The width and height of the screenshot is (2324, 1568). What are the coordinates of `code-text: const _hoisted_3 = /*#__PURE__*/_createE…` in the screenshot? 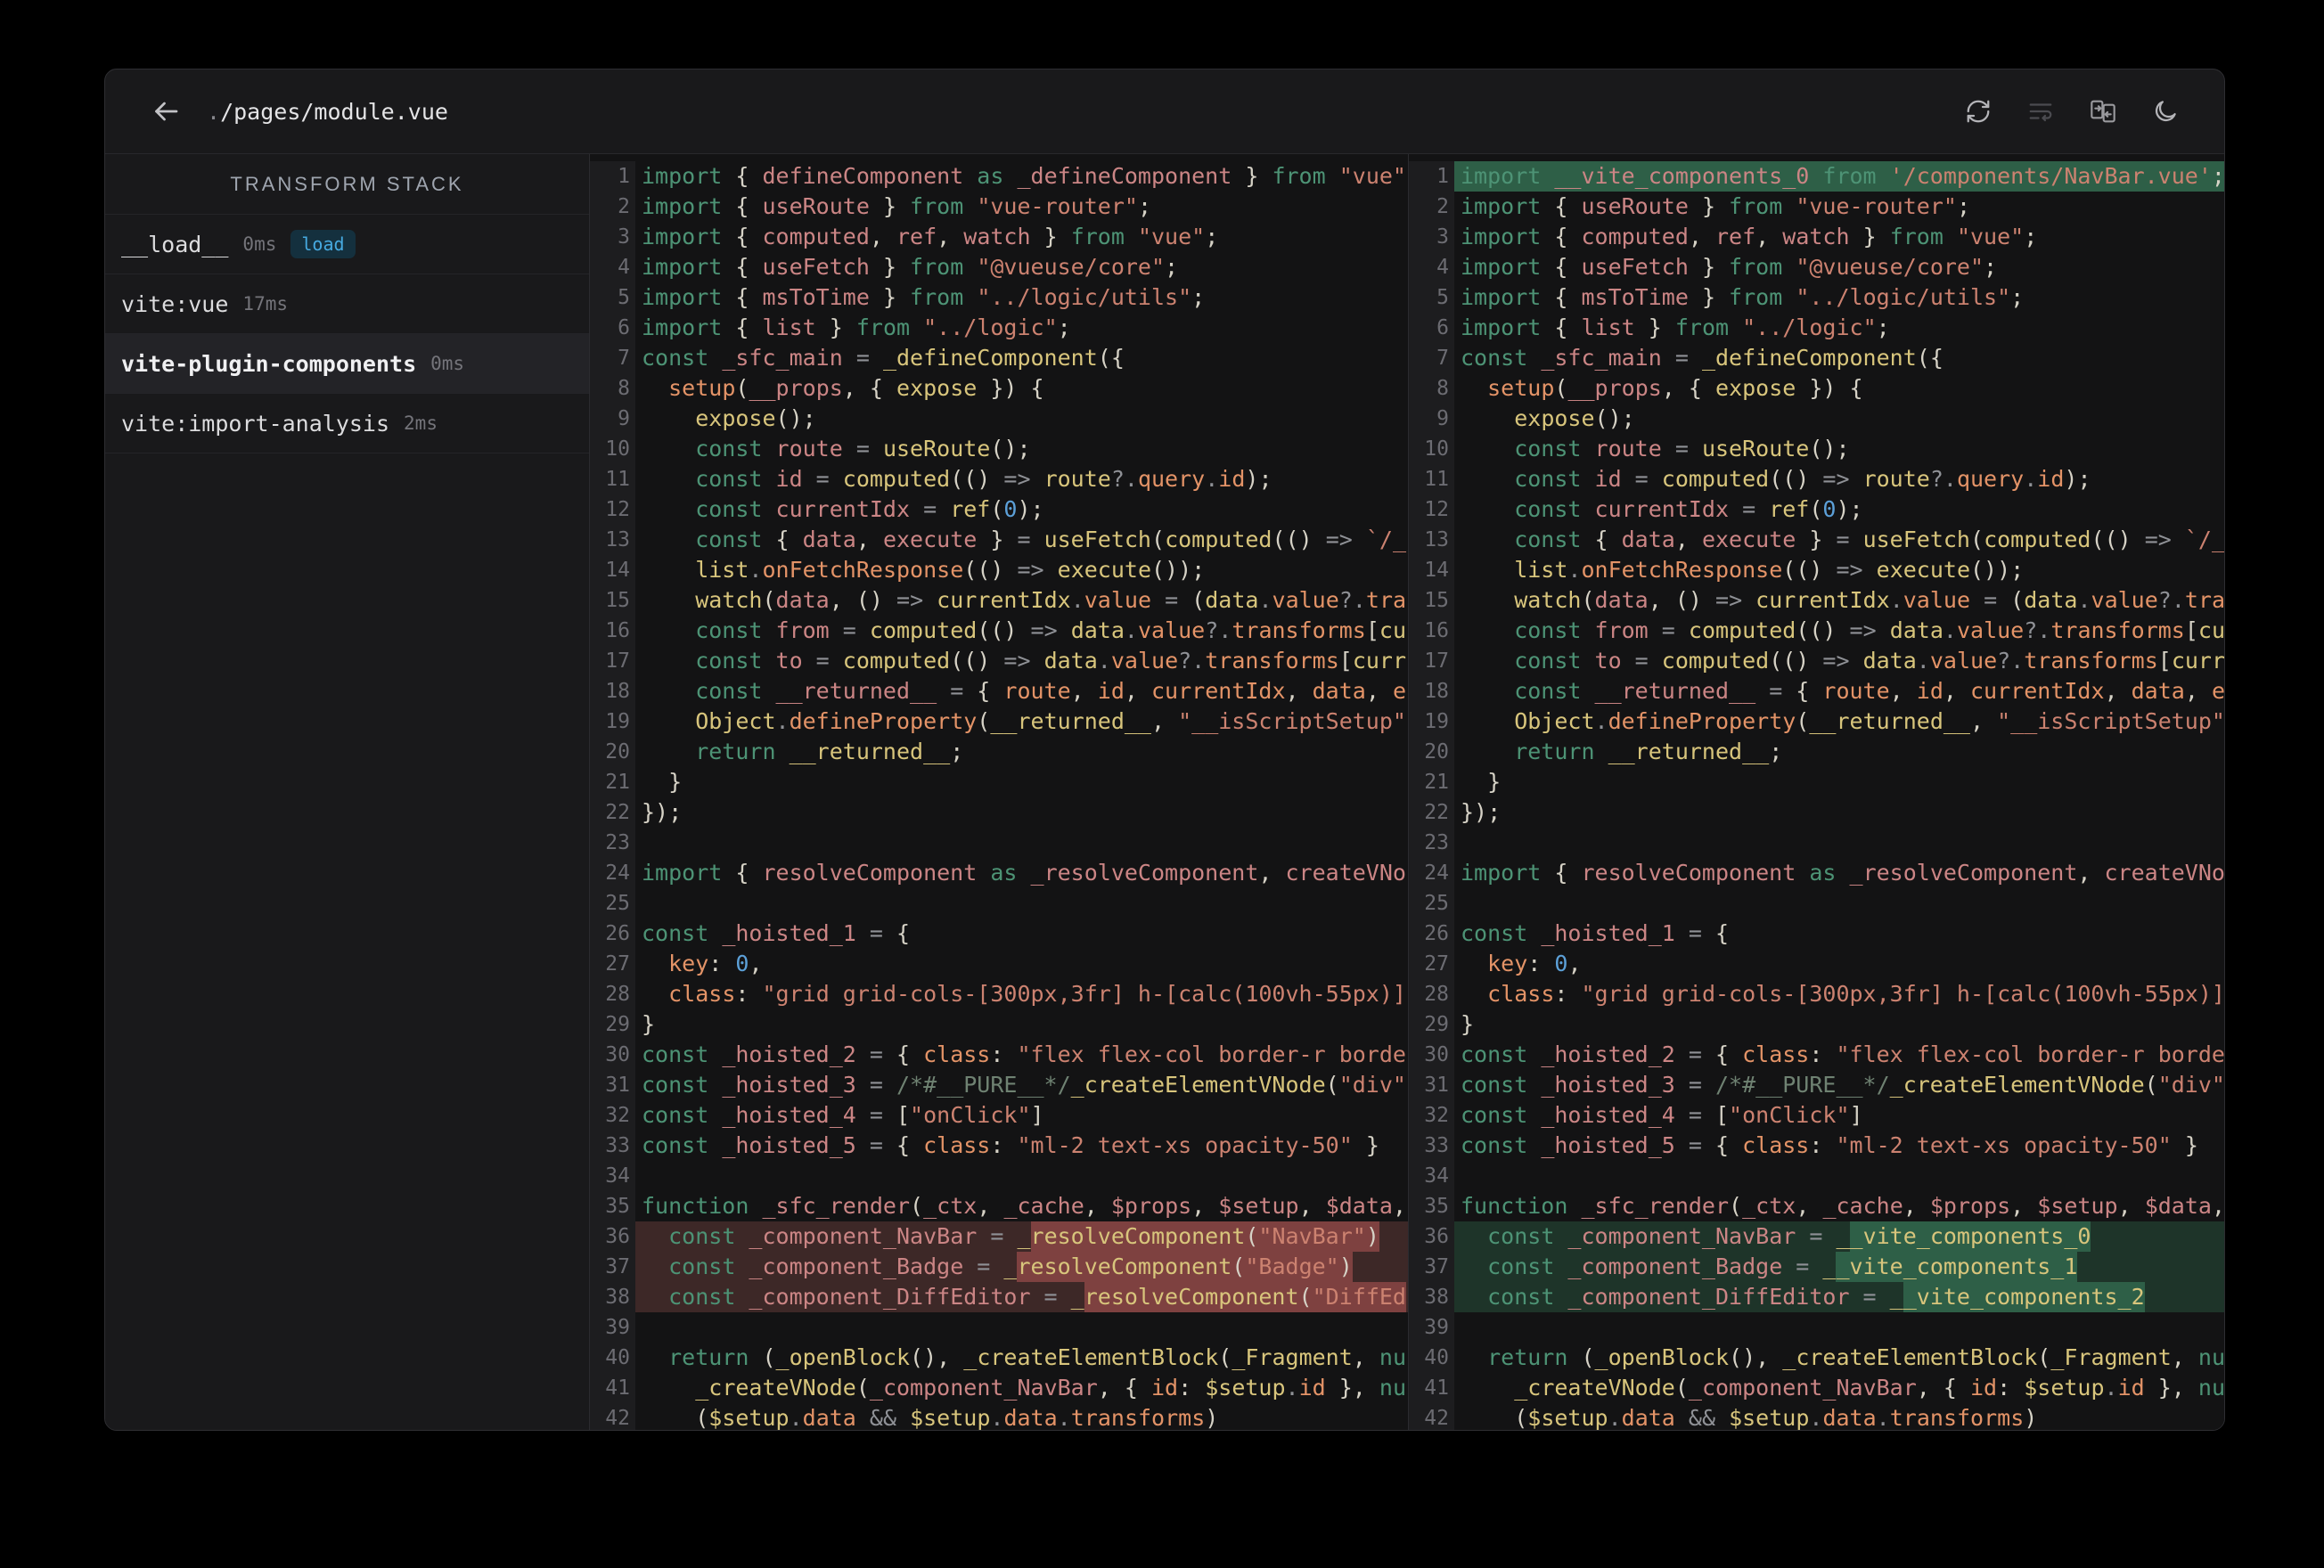 It's located at (1843, 1085).